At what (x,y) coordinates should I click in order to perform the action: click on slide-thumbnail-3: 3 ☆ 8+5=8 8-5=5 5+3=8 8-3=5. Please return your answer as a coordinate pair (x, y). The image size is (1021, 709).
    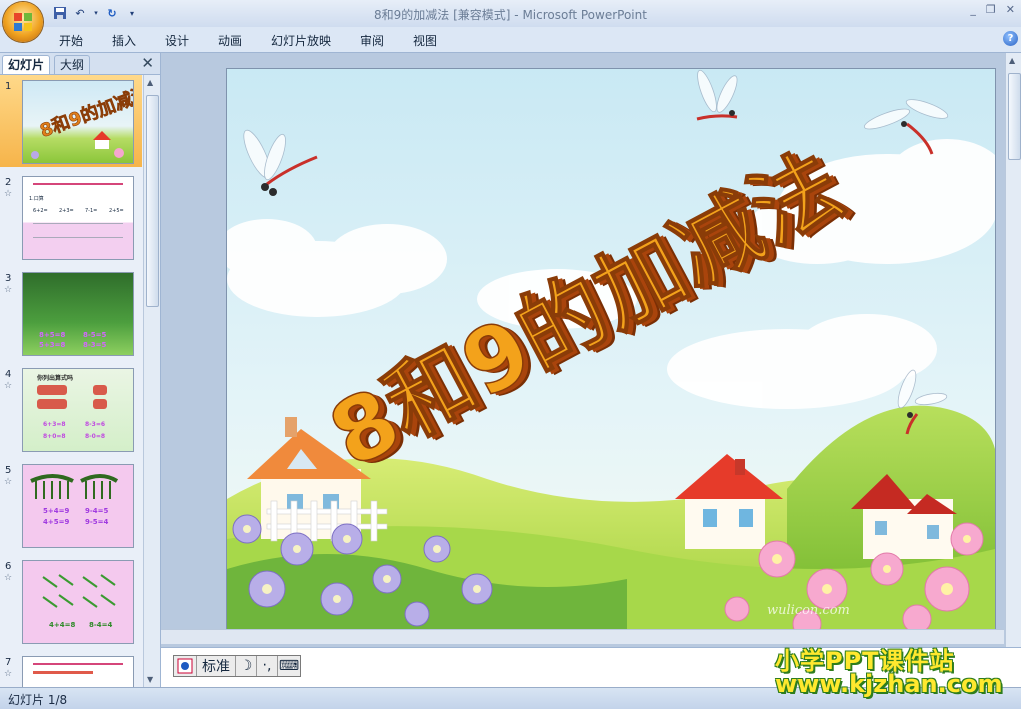
    Looking at the image, I should click on (71, 313).